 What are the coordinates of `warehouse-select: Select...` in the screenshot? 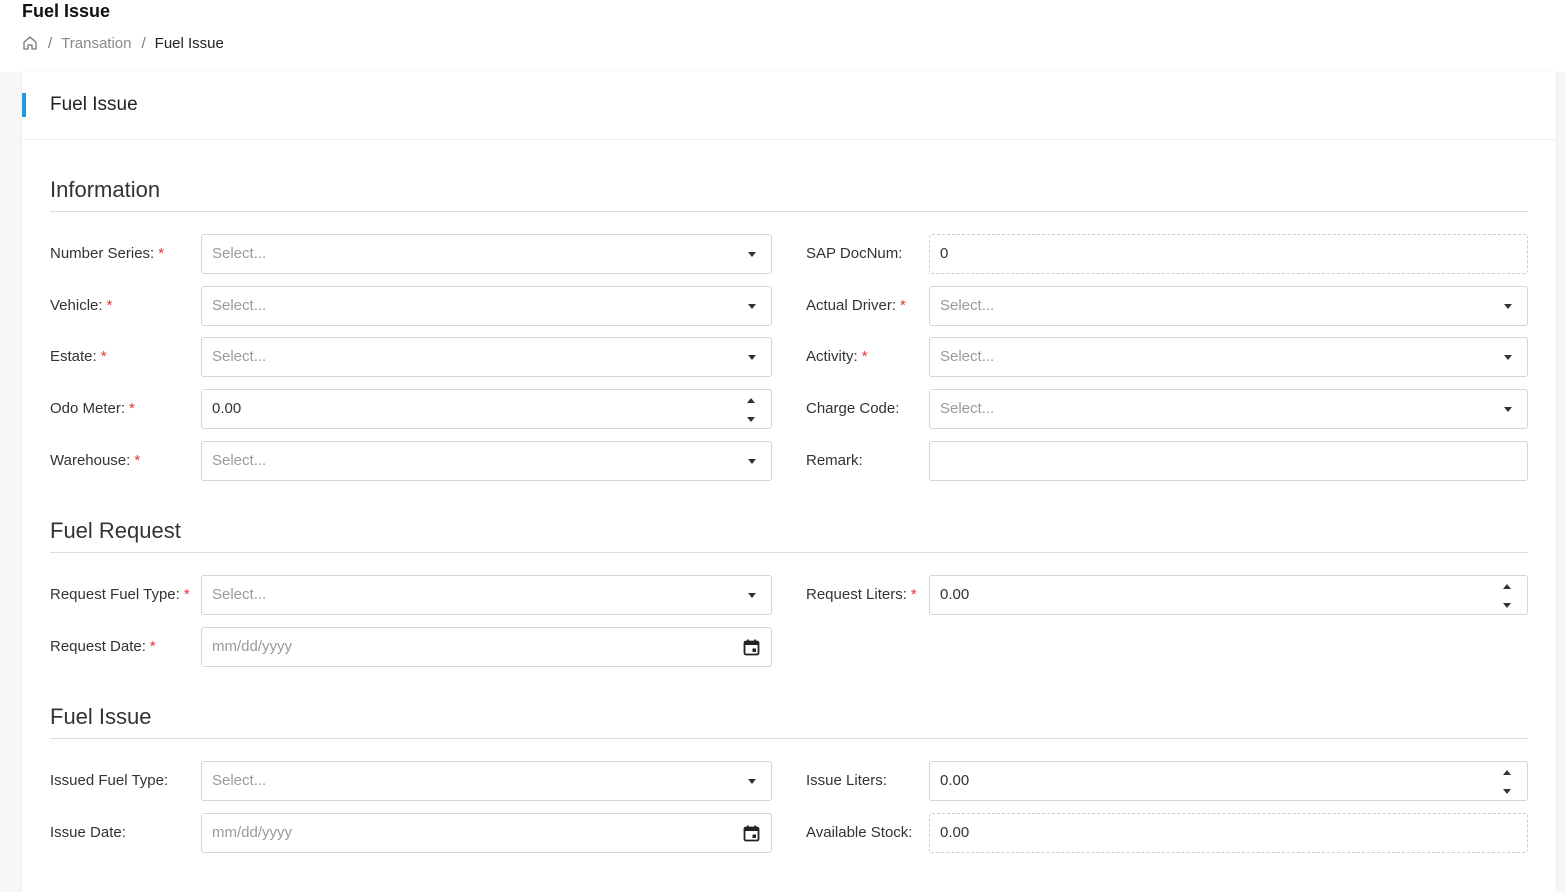 It's located at (486, 461).